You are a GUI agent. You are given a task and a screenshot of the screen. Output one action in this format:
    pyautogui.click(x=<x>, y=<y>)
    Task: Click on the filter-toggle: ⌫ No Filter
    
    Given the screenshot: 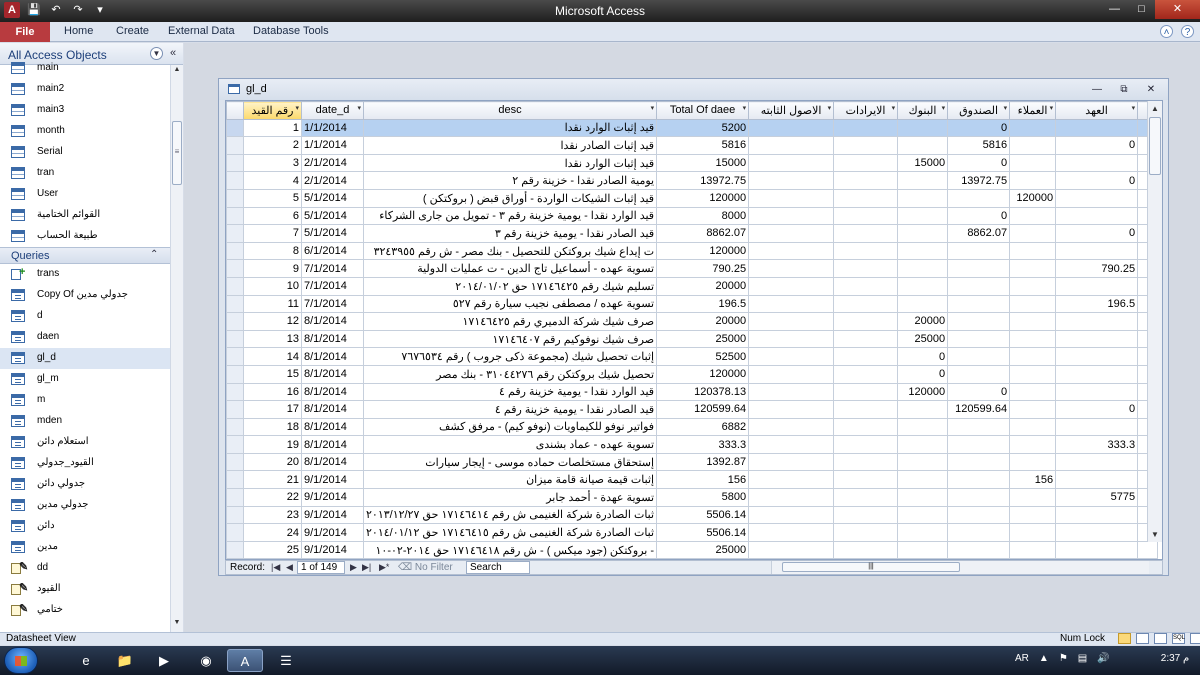 What is the action you would take?
    pyautogui.click(x=425, y=567)
    